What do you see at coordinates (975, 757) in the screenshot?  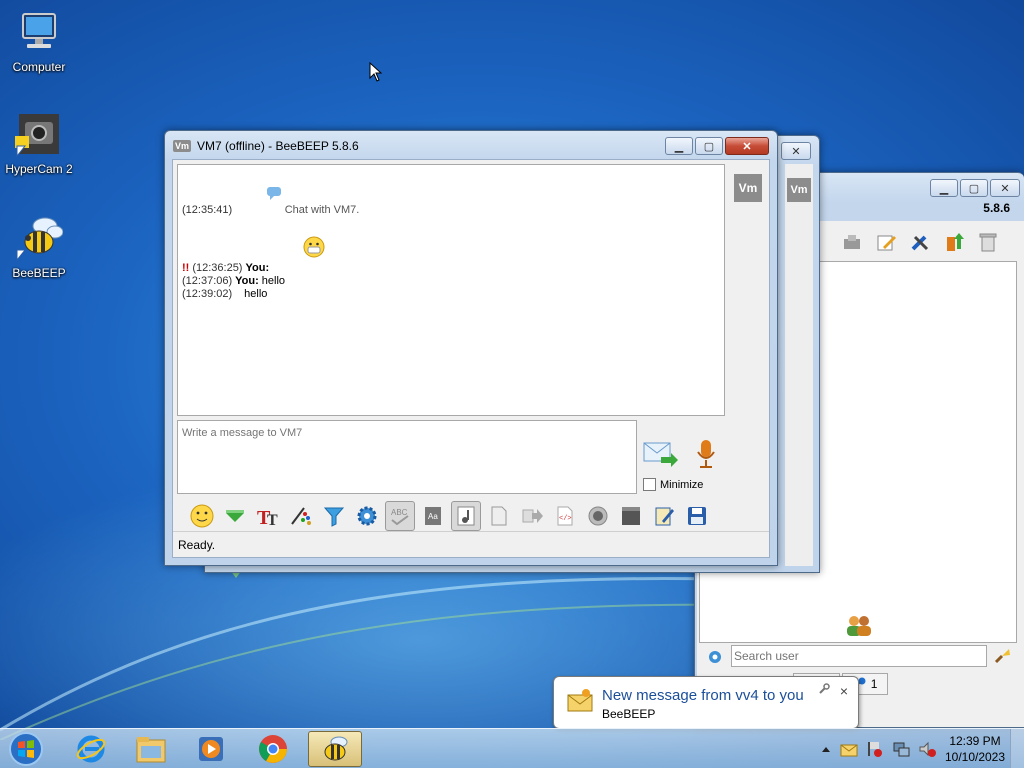 I see `clock-date: 10/10/2023` at bounding box center [975, 757].